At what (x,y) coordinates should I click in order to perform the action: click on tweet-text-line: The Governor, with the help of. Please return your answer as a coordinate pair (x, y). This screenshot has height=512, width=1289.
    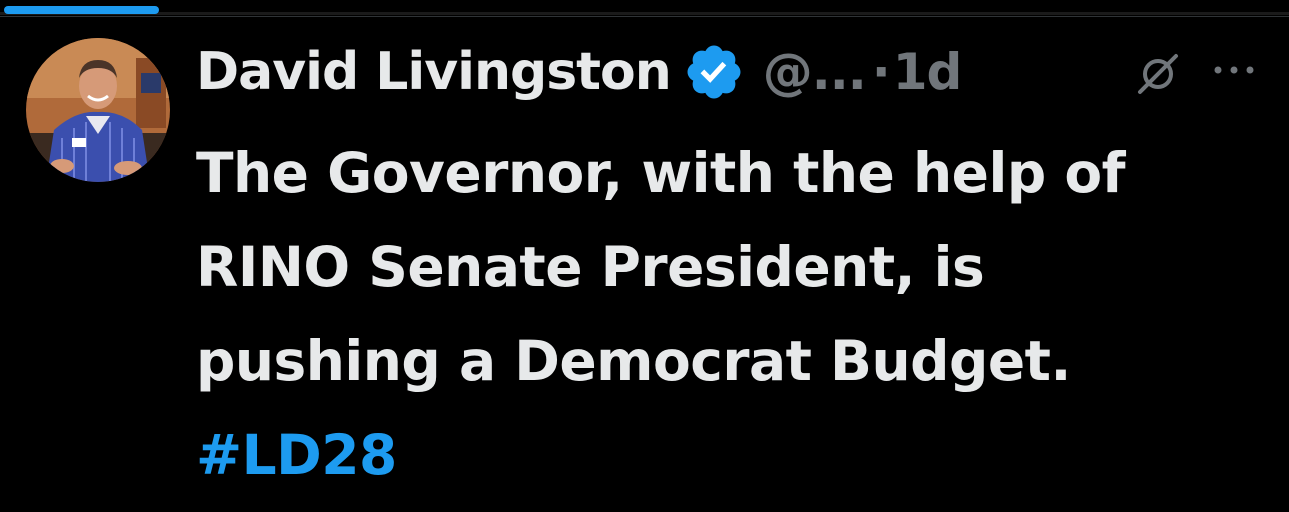
    Looking at the image, I should click on (661, 173).